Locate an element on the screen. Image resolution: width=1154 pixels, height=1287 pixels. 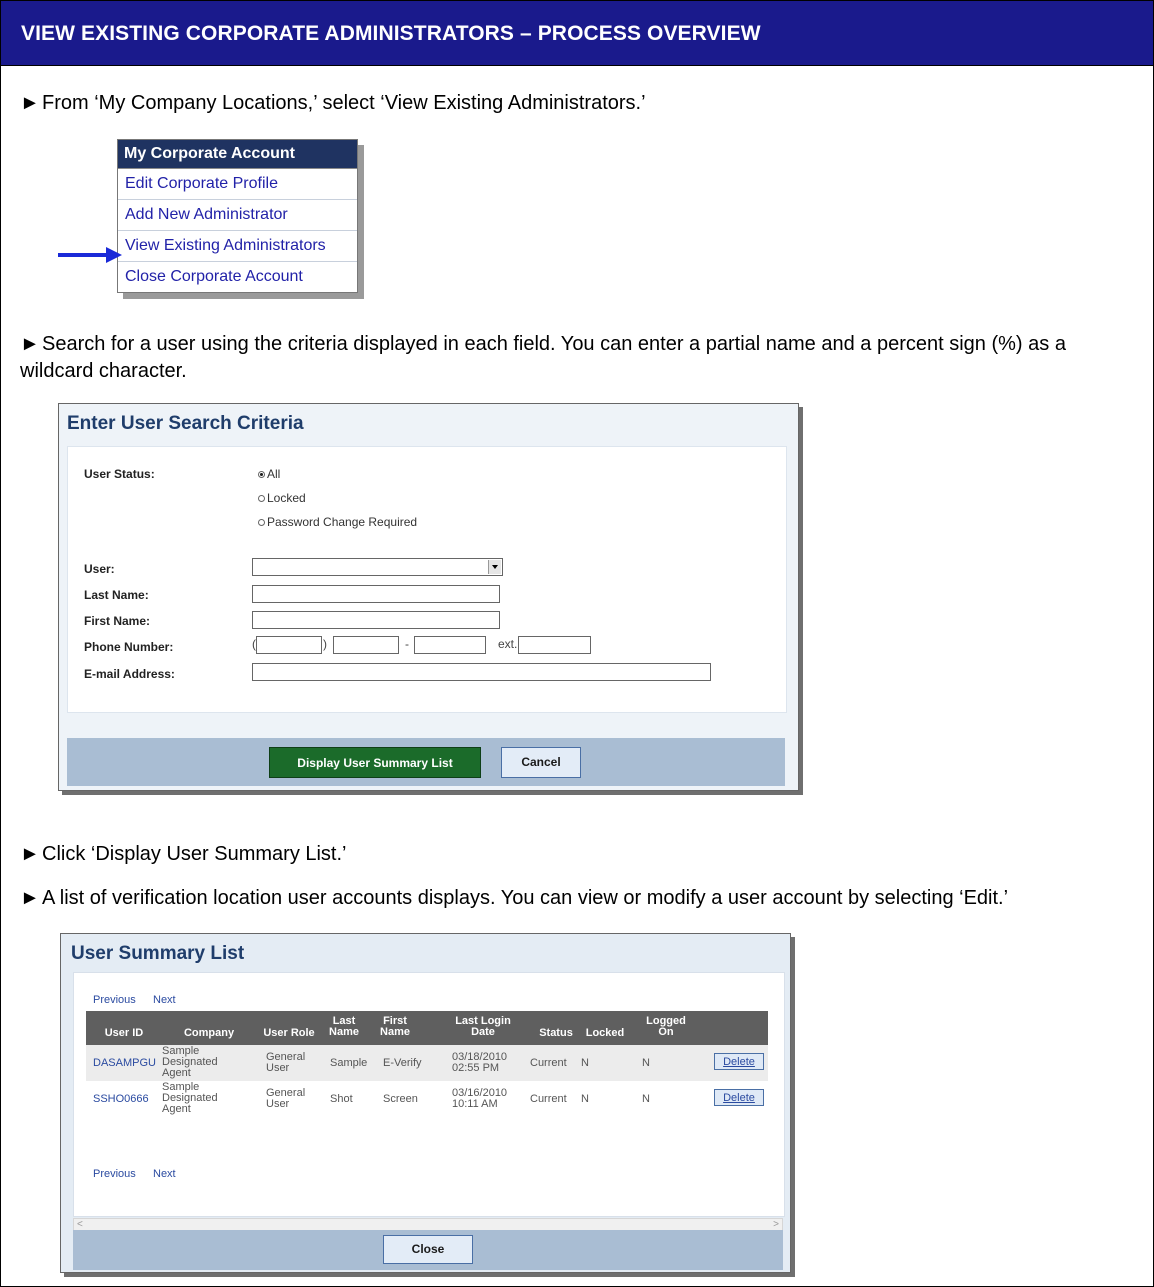
col-status: Status is located at coordinates (556, 1033).